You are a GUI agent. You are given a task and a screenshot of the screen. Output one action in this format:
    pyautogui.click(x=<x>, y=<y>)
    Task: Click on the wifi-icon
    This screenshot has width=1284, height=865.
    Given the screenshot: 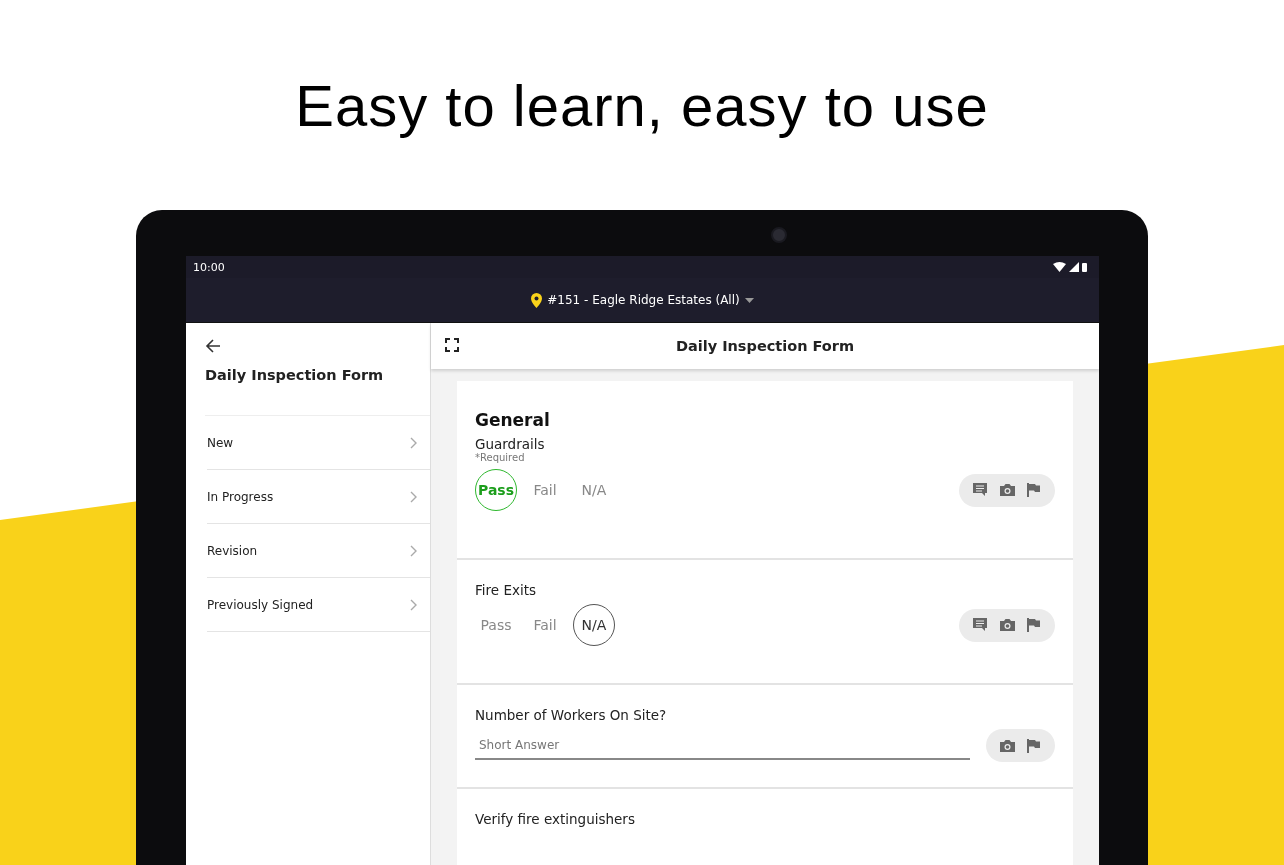 What is the action you would take?
    pyautogui.click(x=1059, y=267)
    